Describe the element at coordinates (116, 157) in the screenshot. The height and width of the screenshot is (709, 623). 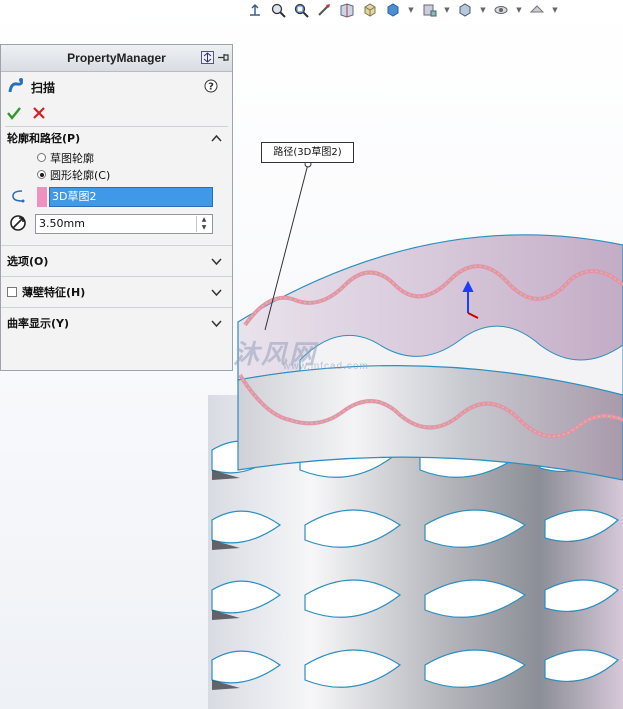
I see `option-sketch-profile: 草图轮廓` at that location.